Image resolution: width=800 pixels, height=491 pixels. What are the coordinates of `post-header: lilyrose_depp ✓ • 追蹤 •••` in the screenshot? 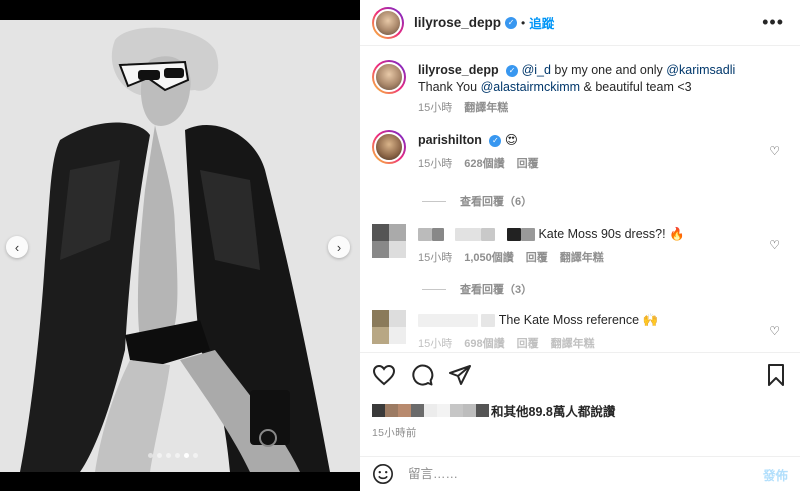 It's located at (580, 23).